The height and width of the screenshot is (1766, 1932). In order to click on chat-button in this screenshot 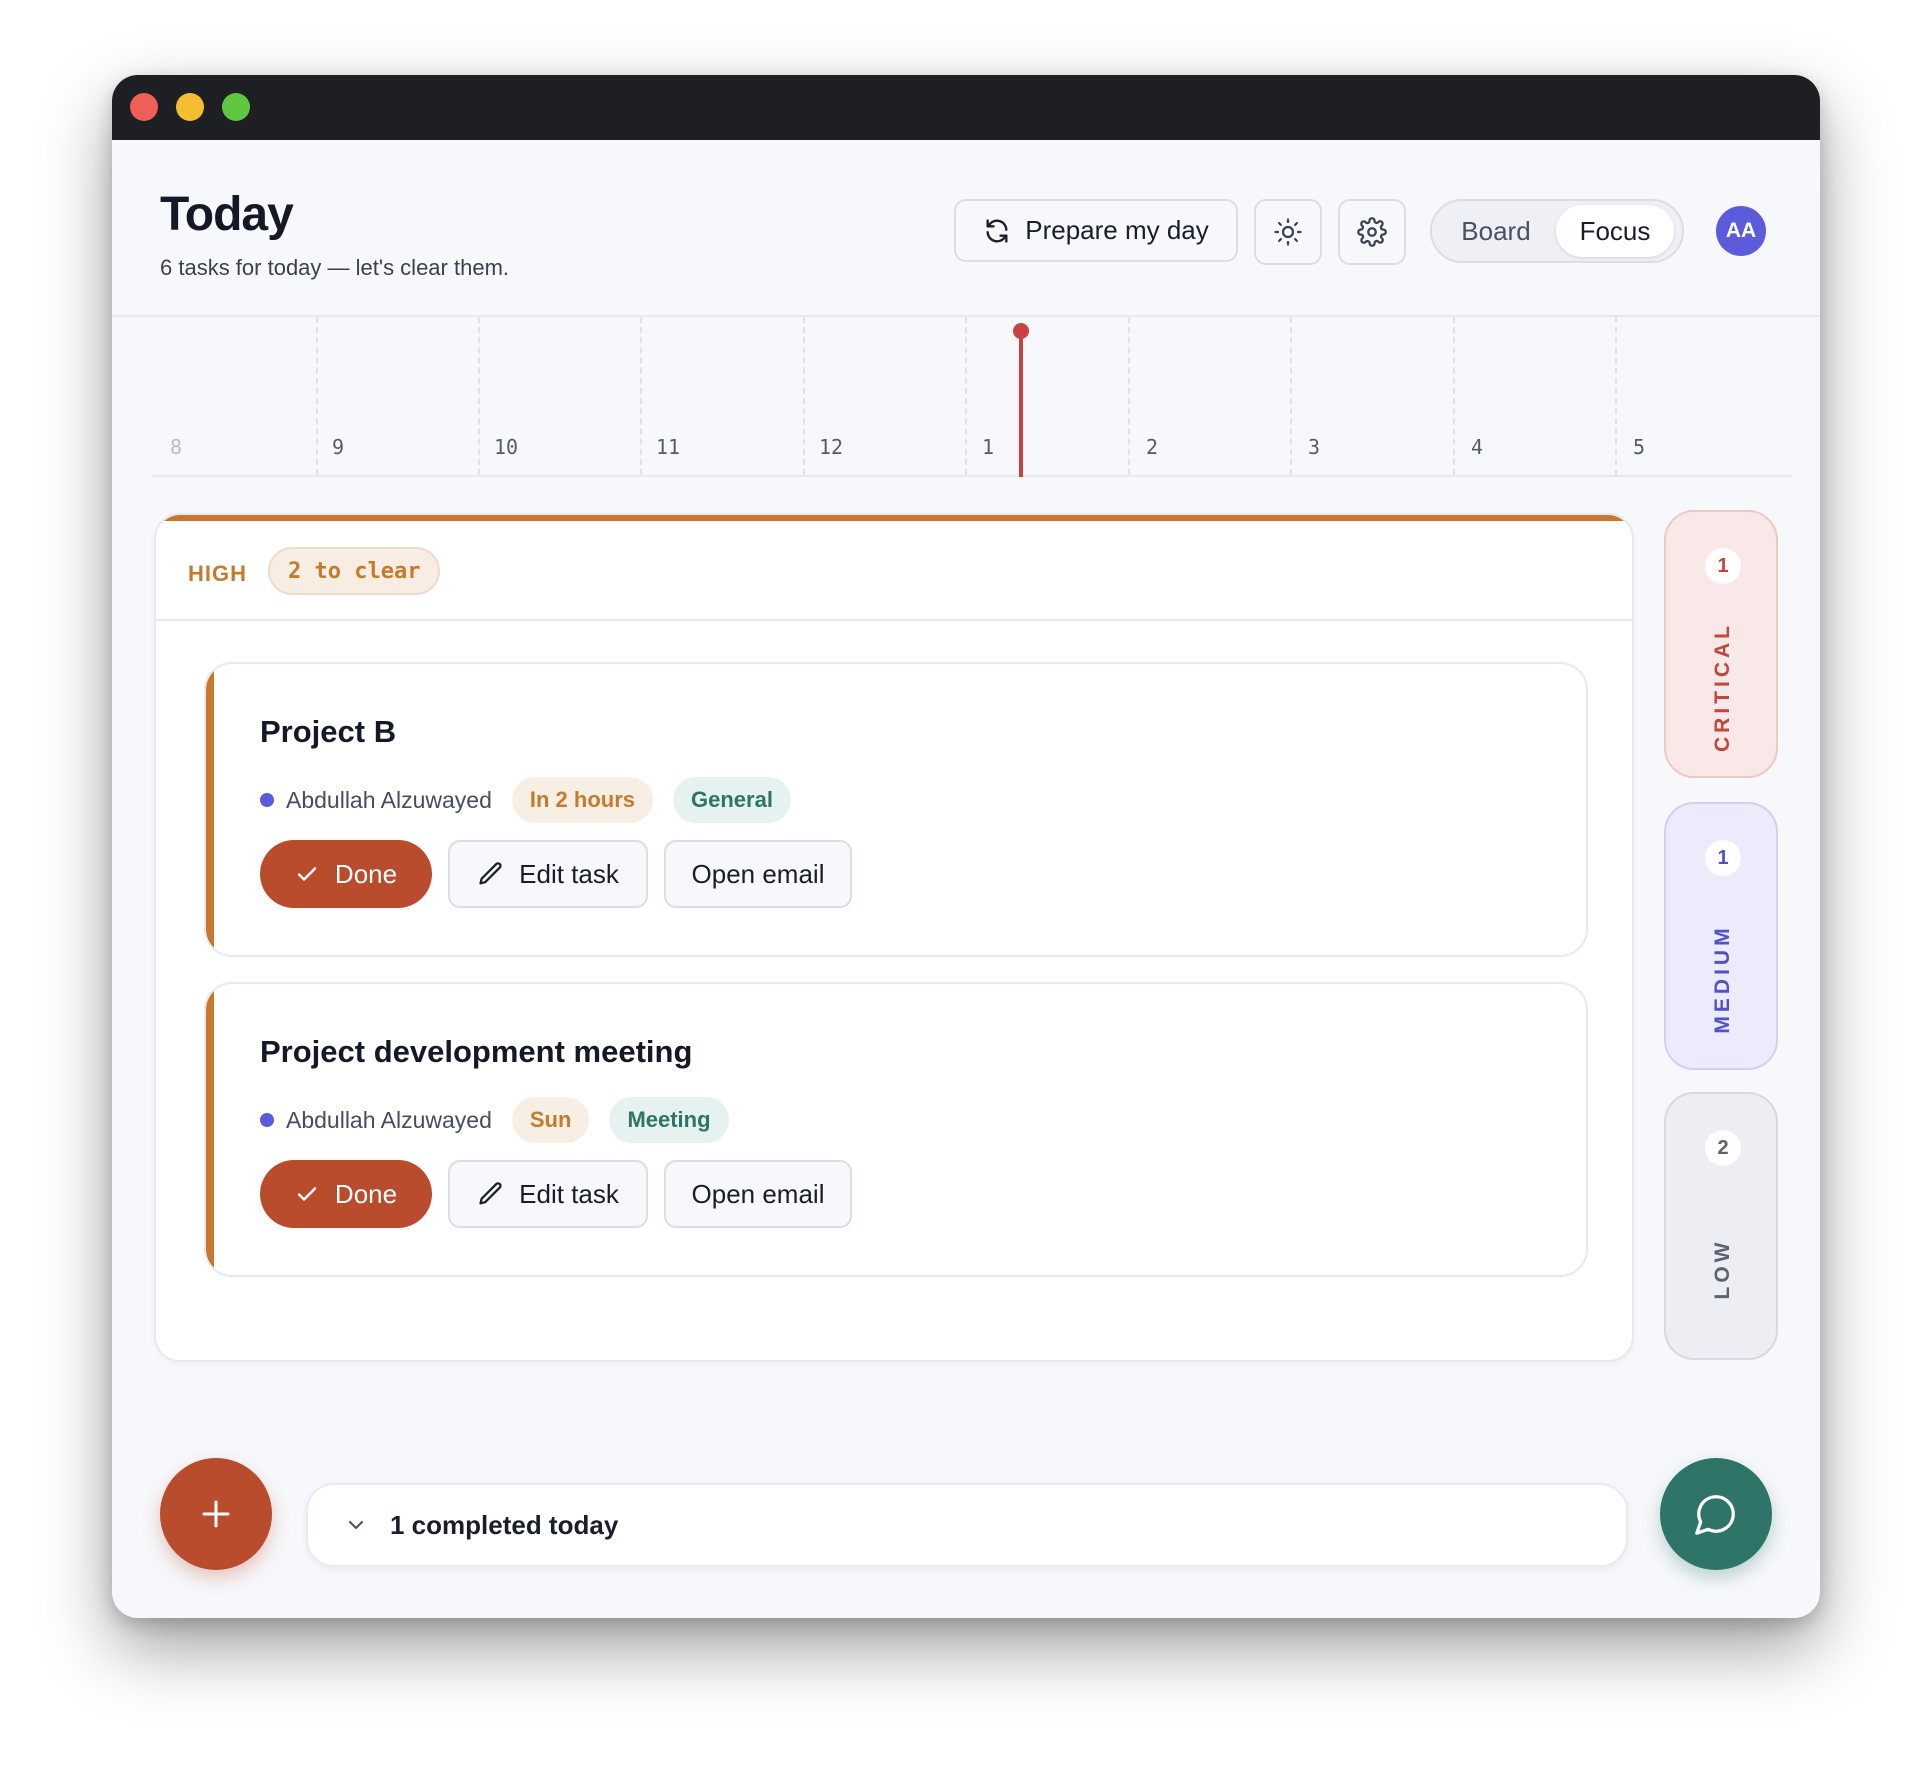, I will do `click(1716, 1514)`.